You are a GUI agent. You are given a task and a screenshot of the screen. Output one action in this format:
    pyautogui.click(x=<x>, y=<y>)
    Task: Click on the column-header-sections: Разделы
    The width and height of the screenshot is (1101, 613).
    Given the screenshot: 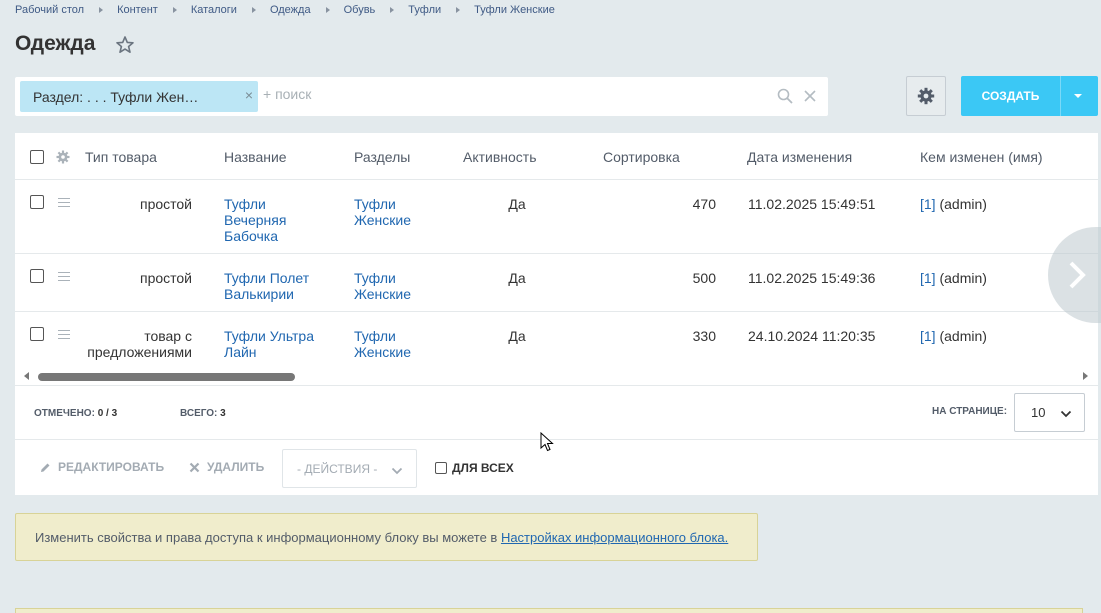 What is the action you would take?
    pyautogui.click(x=382, y=157)
    